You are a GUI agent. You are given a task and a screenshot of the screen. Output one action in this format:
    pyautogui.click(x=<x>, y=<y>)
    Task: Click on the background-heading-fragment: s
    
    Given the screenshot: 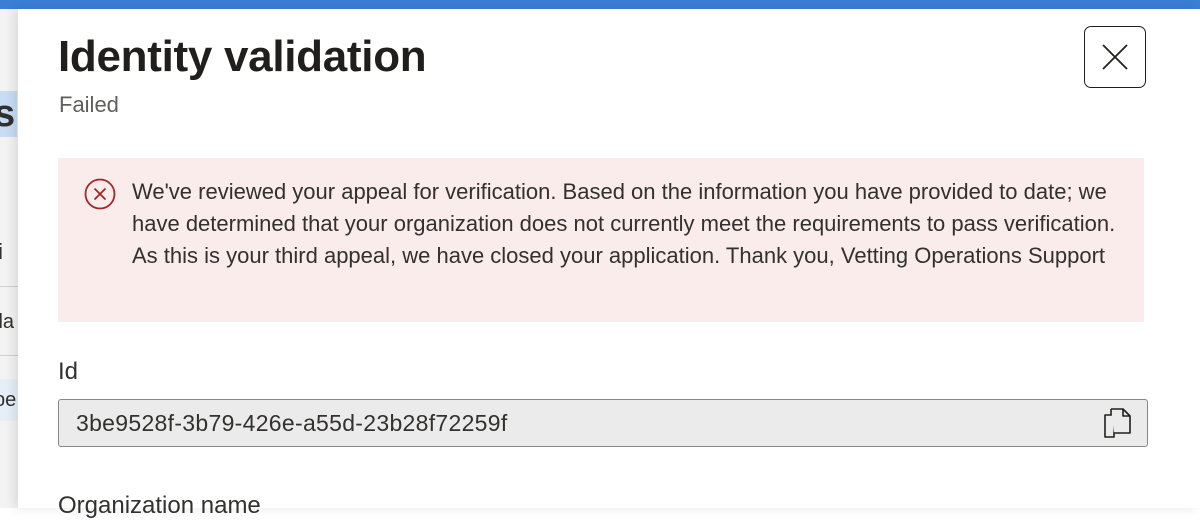 What is the action you would take?
    pyautogui.click(x=9, y=114)
    